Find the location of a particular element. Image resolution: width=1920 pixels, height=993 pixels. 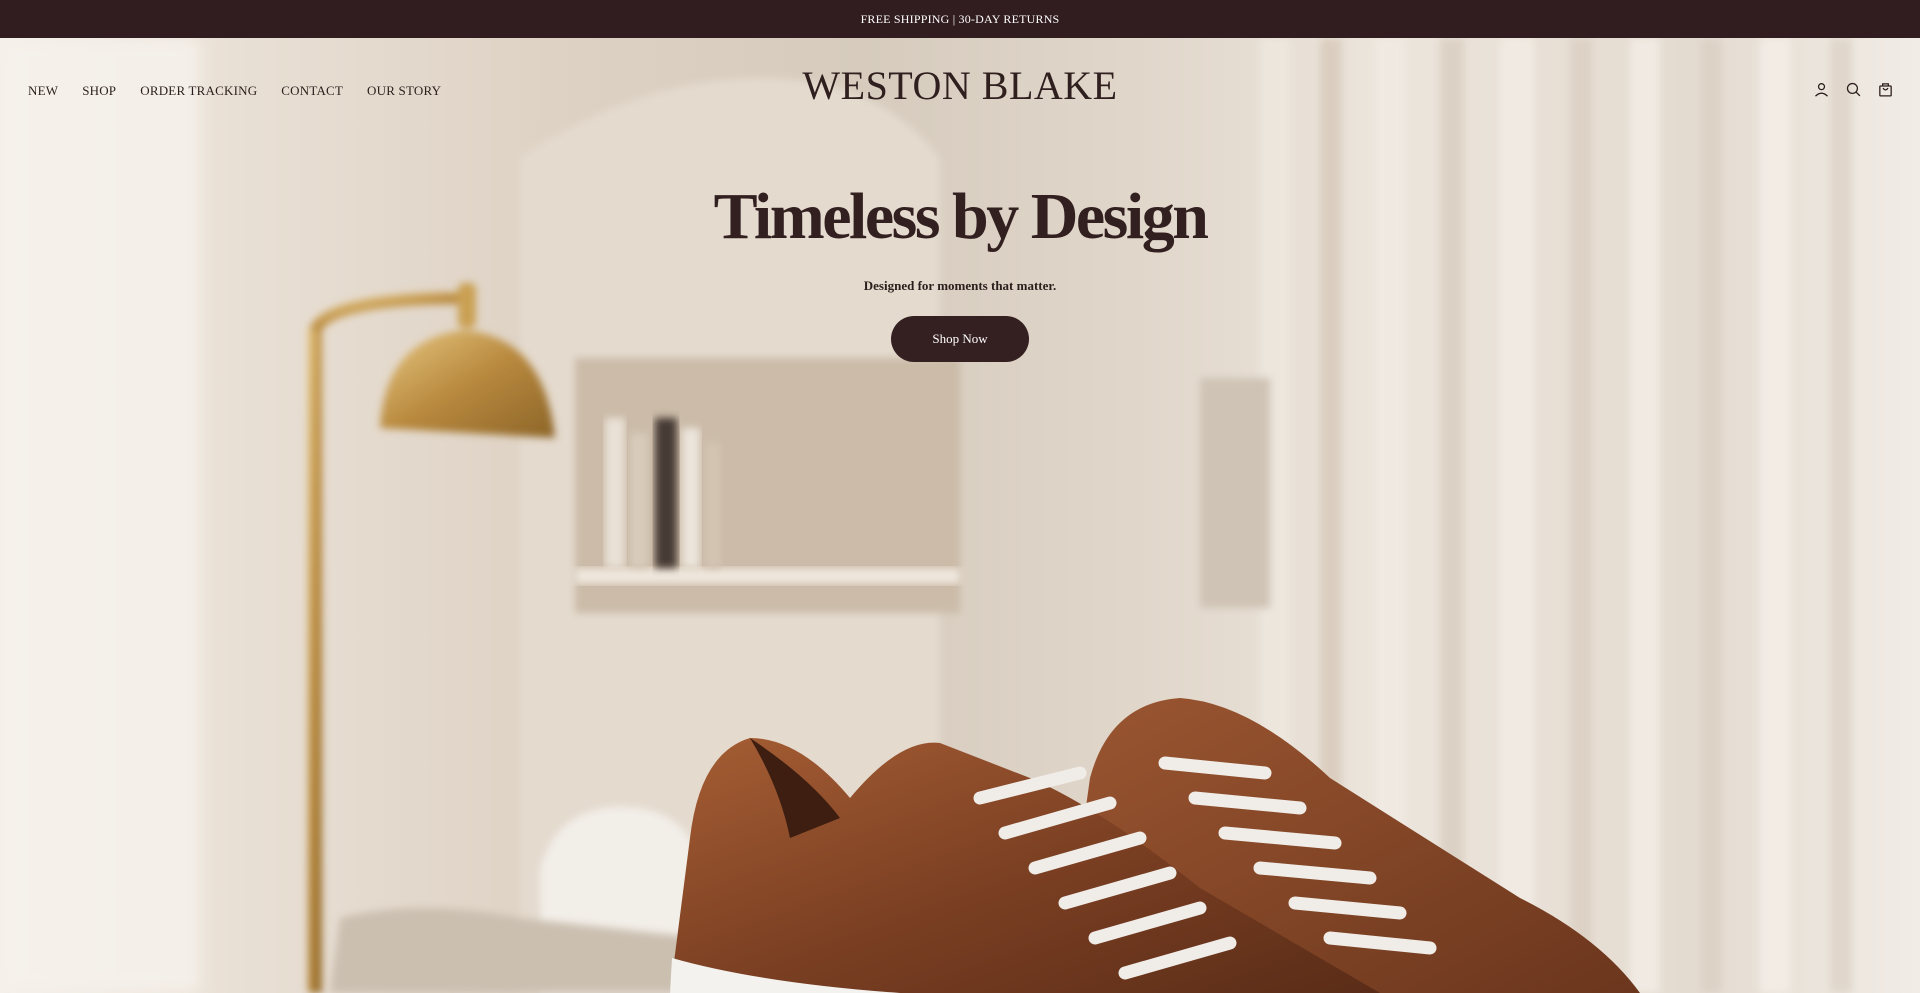

nav-link-our-story: OUR STORY is located at coordinates (404, 90).